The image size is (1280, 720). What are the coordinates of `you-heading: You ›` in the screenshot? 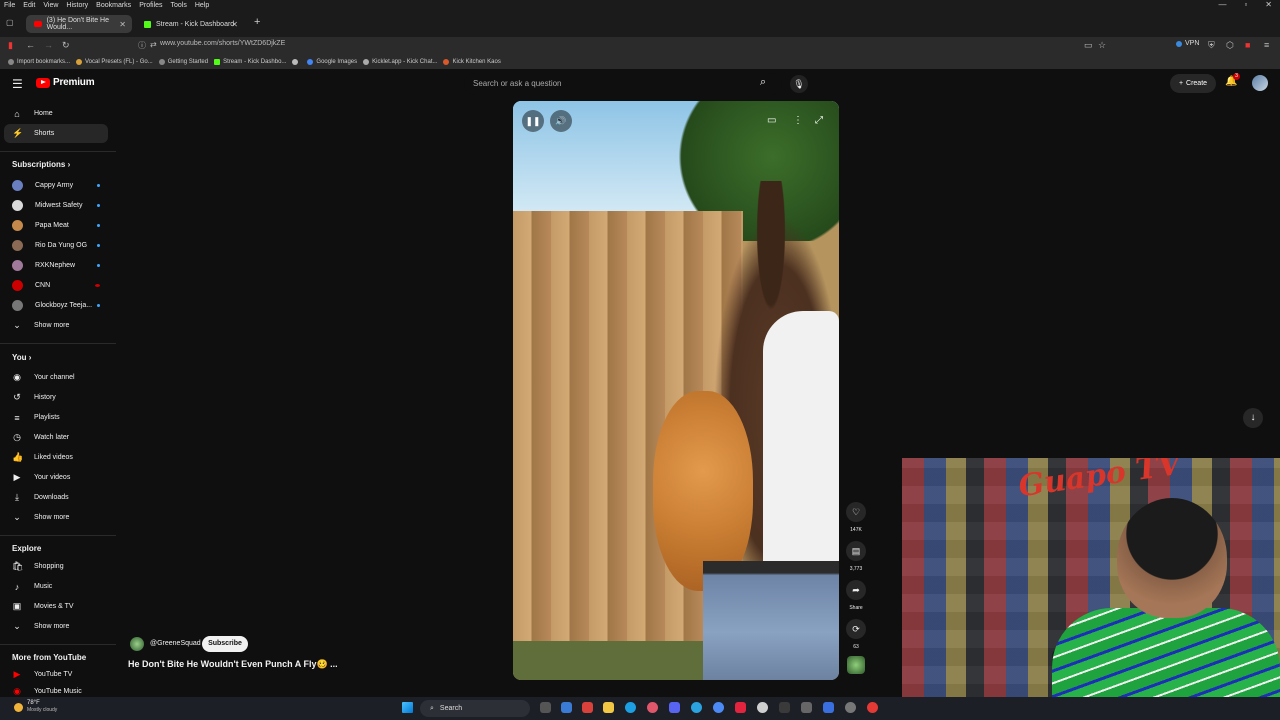 It's located at (21, 357).